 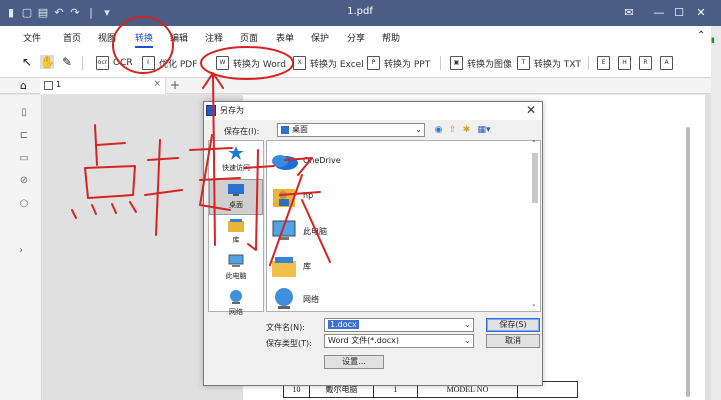 What do you see at coordinates (438, 130) in the screenshot?
I see `back-icon: ◉` at bounding box center [438, 130].